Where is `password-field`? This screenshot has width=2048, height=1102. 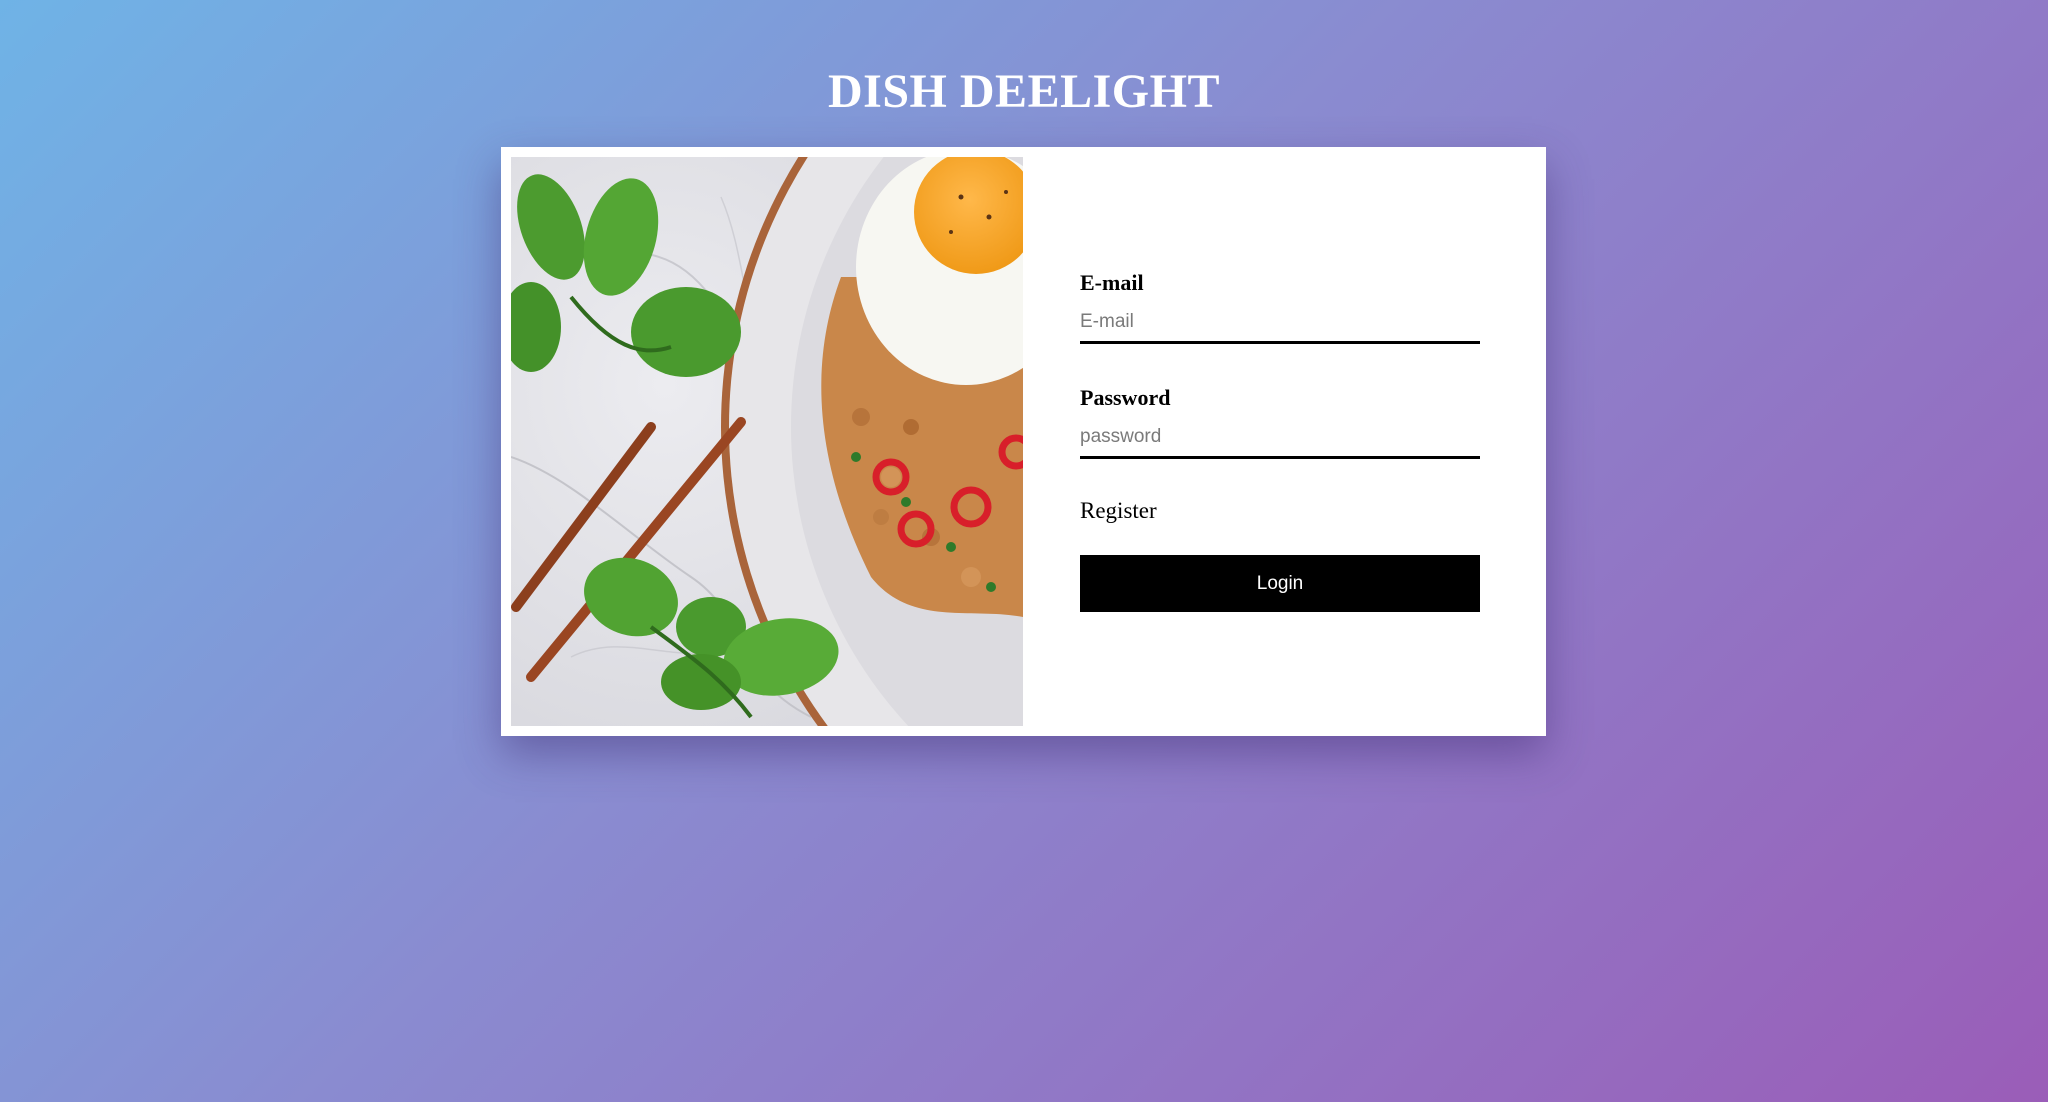
password-field is located at coordinates (1280, 438).